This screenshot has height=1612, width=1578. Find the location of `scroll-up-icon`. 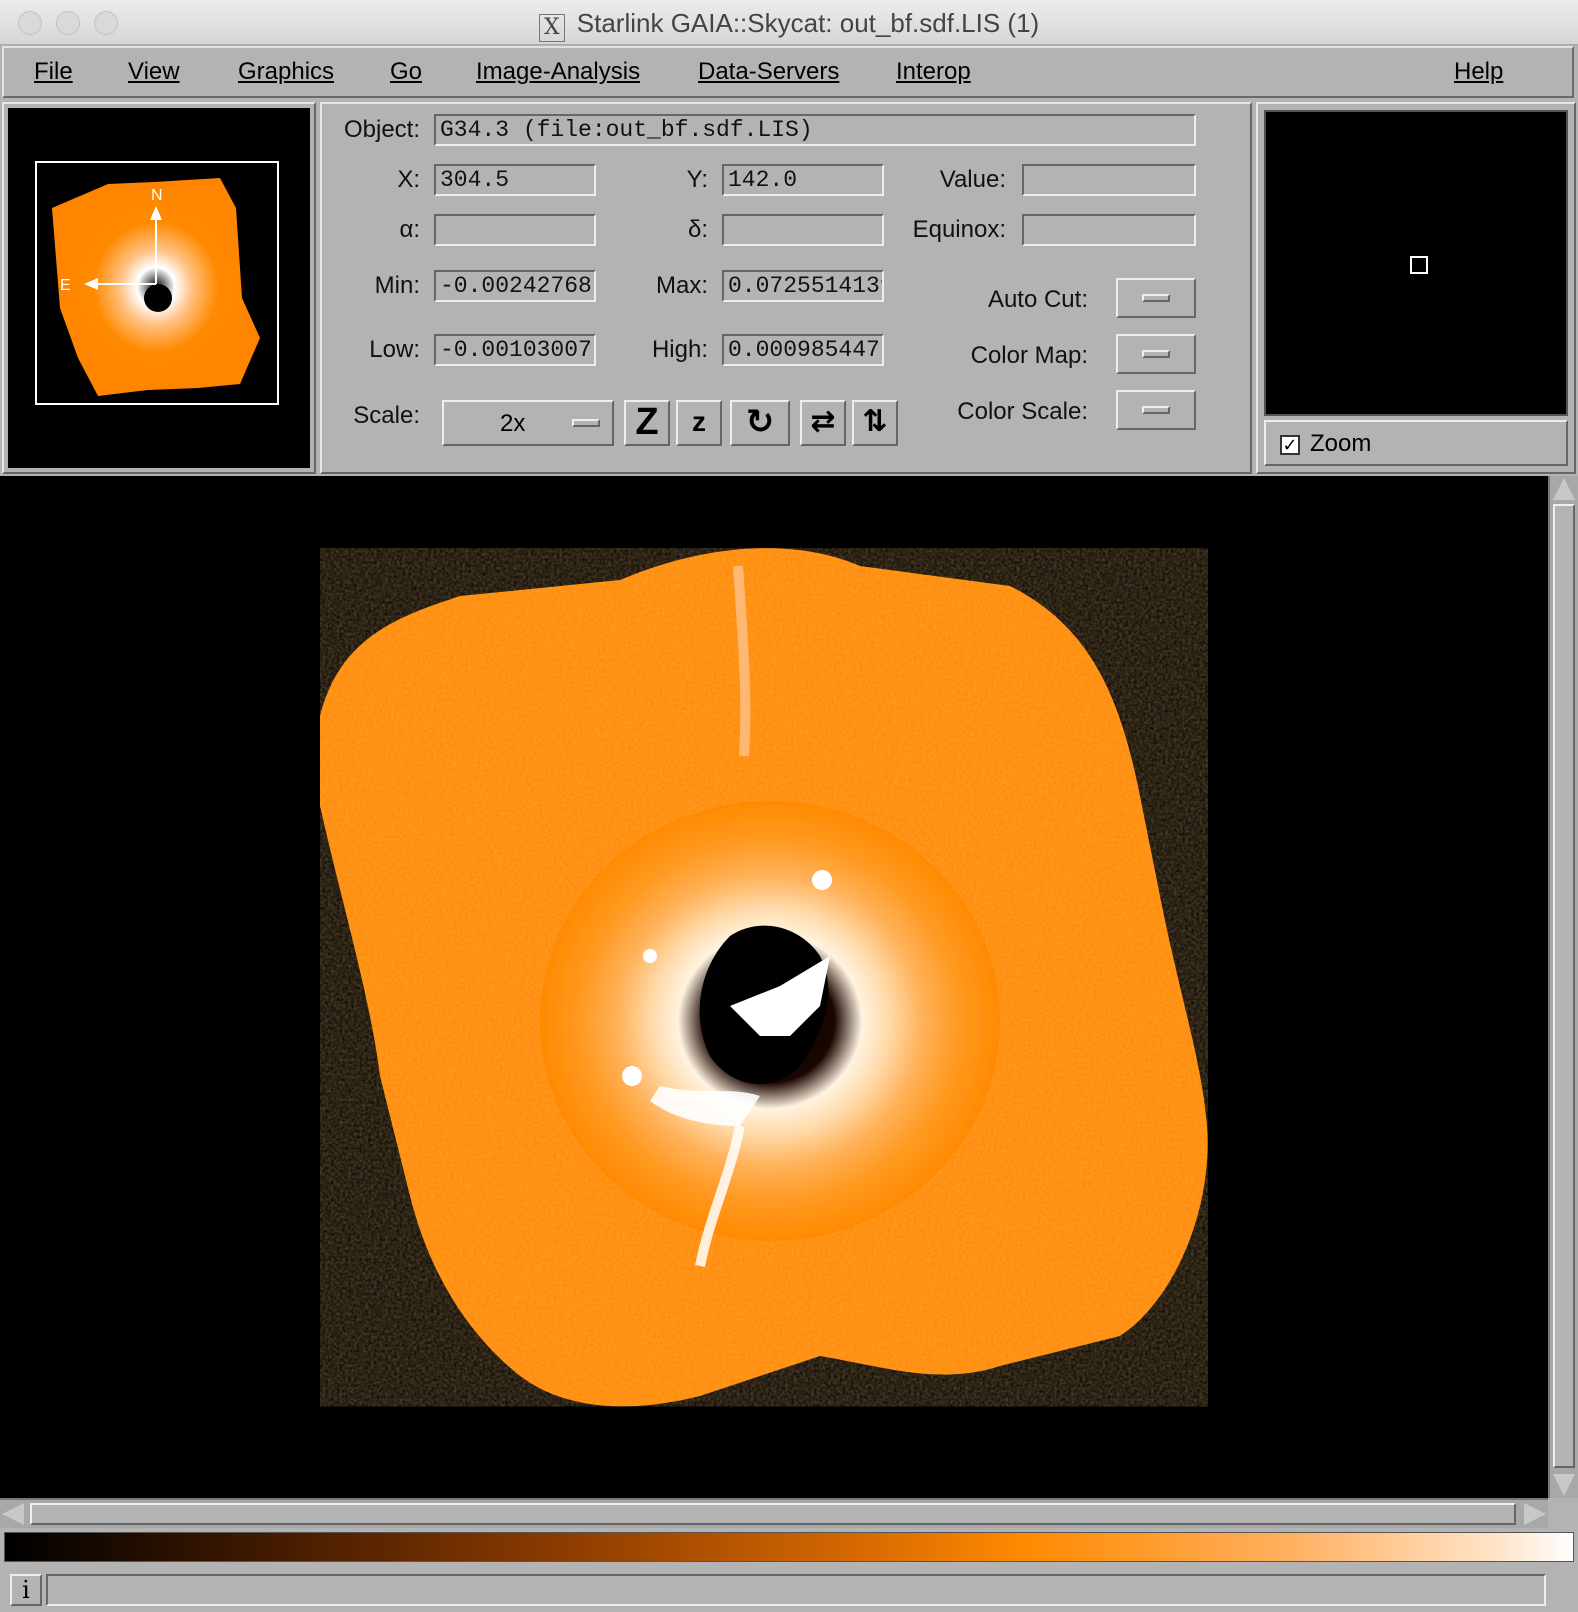

scroll-up-icon is located at coordinates (1564, 489).